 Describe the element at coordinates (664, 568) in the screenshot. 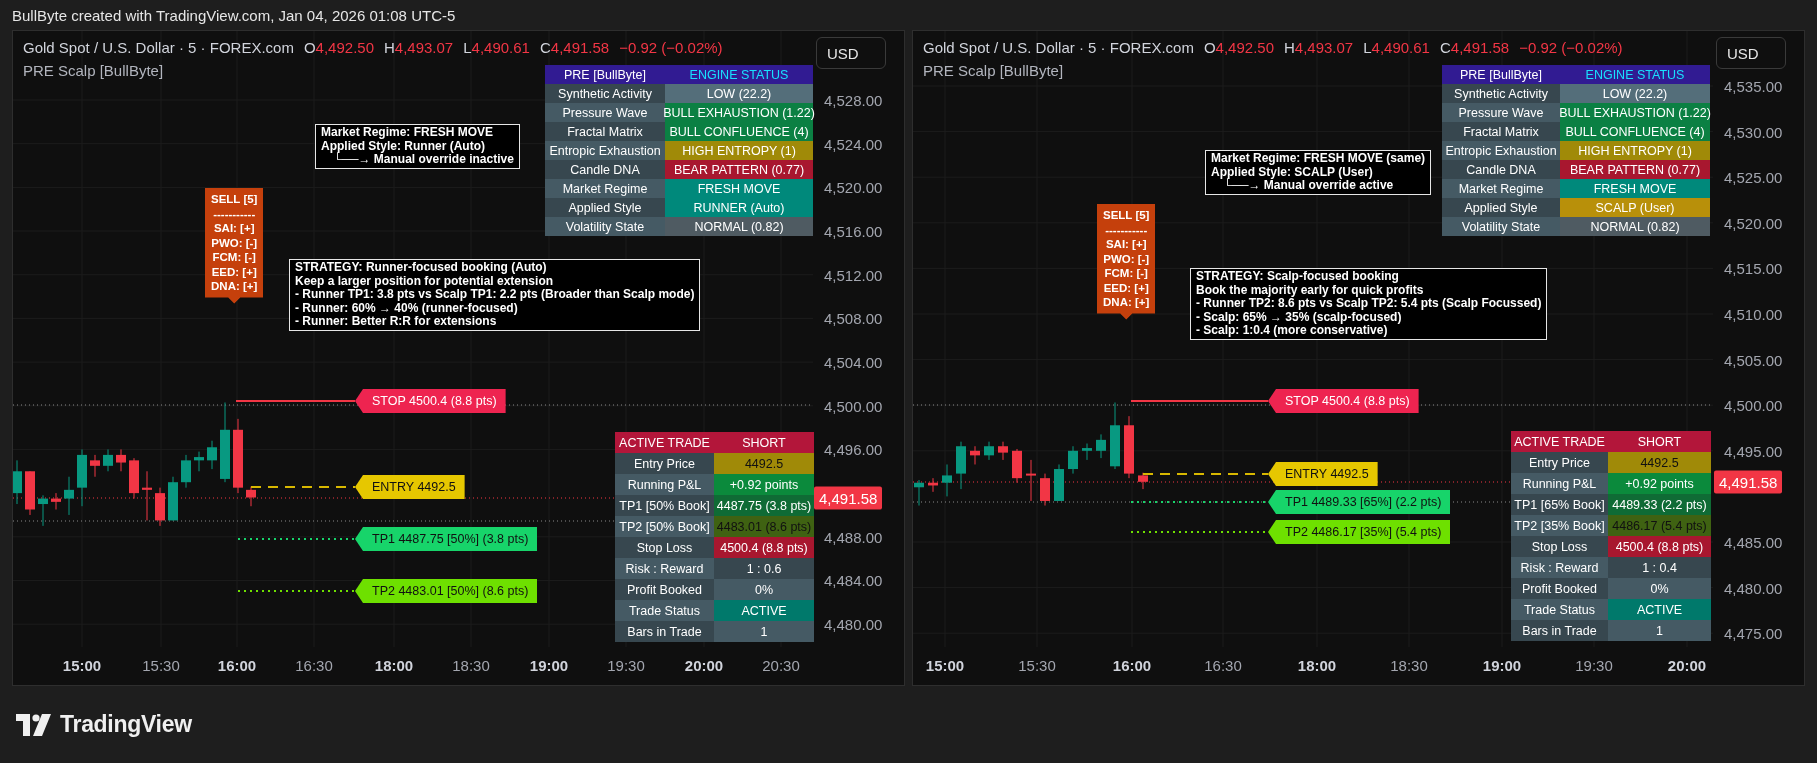

I see `table-label-cell: Risk : Reward` at that location.